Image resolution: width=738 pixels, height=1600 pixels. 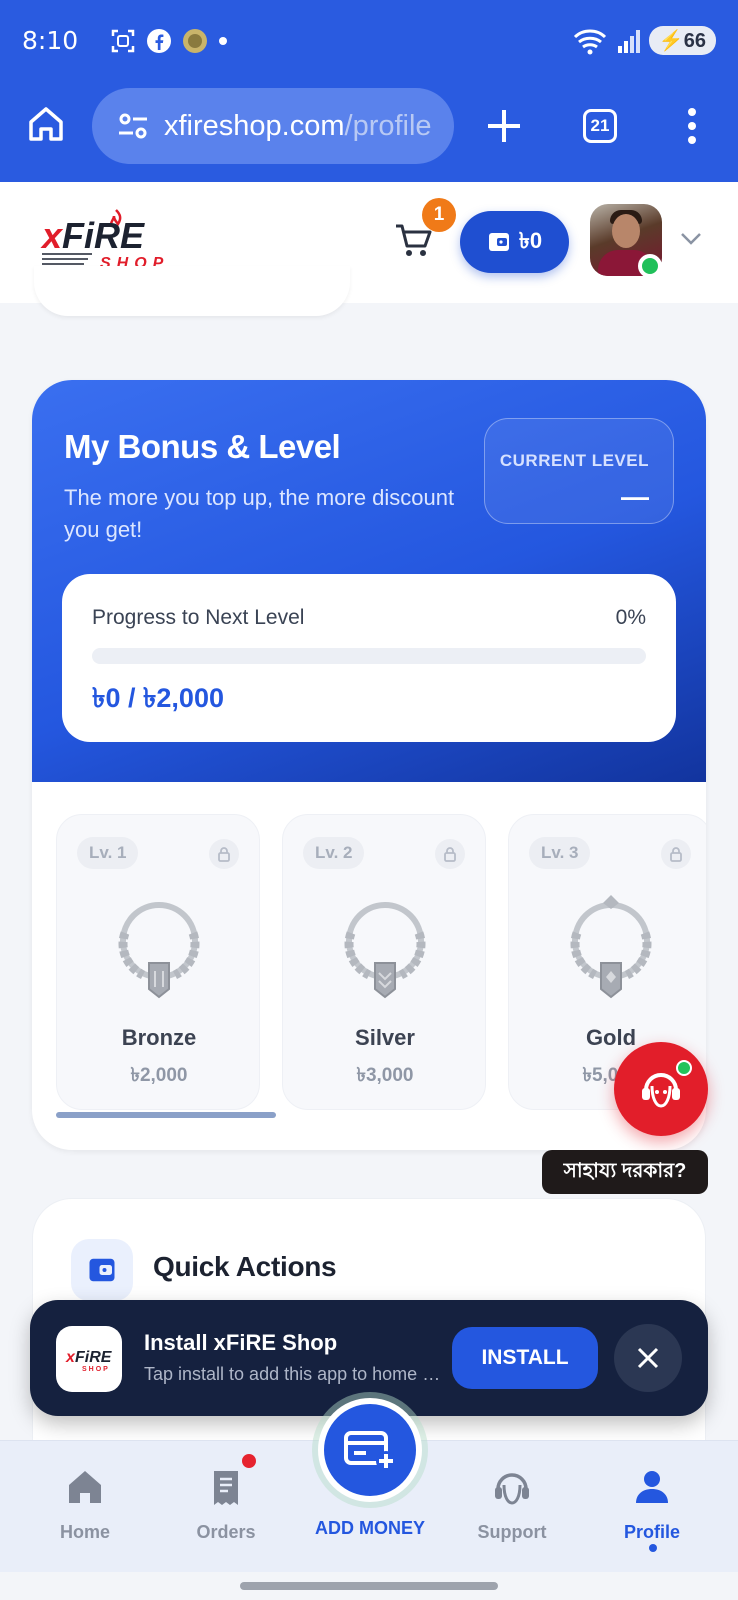 I want to click on browser-chrome: 8:10 ⚡66 xfireshop.com/profile 21, so click(x=369, y=91).